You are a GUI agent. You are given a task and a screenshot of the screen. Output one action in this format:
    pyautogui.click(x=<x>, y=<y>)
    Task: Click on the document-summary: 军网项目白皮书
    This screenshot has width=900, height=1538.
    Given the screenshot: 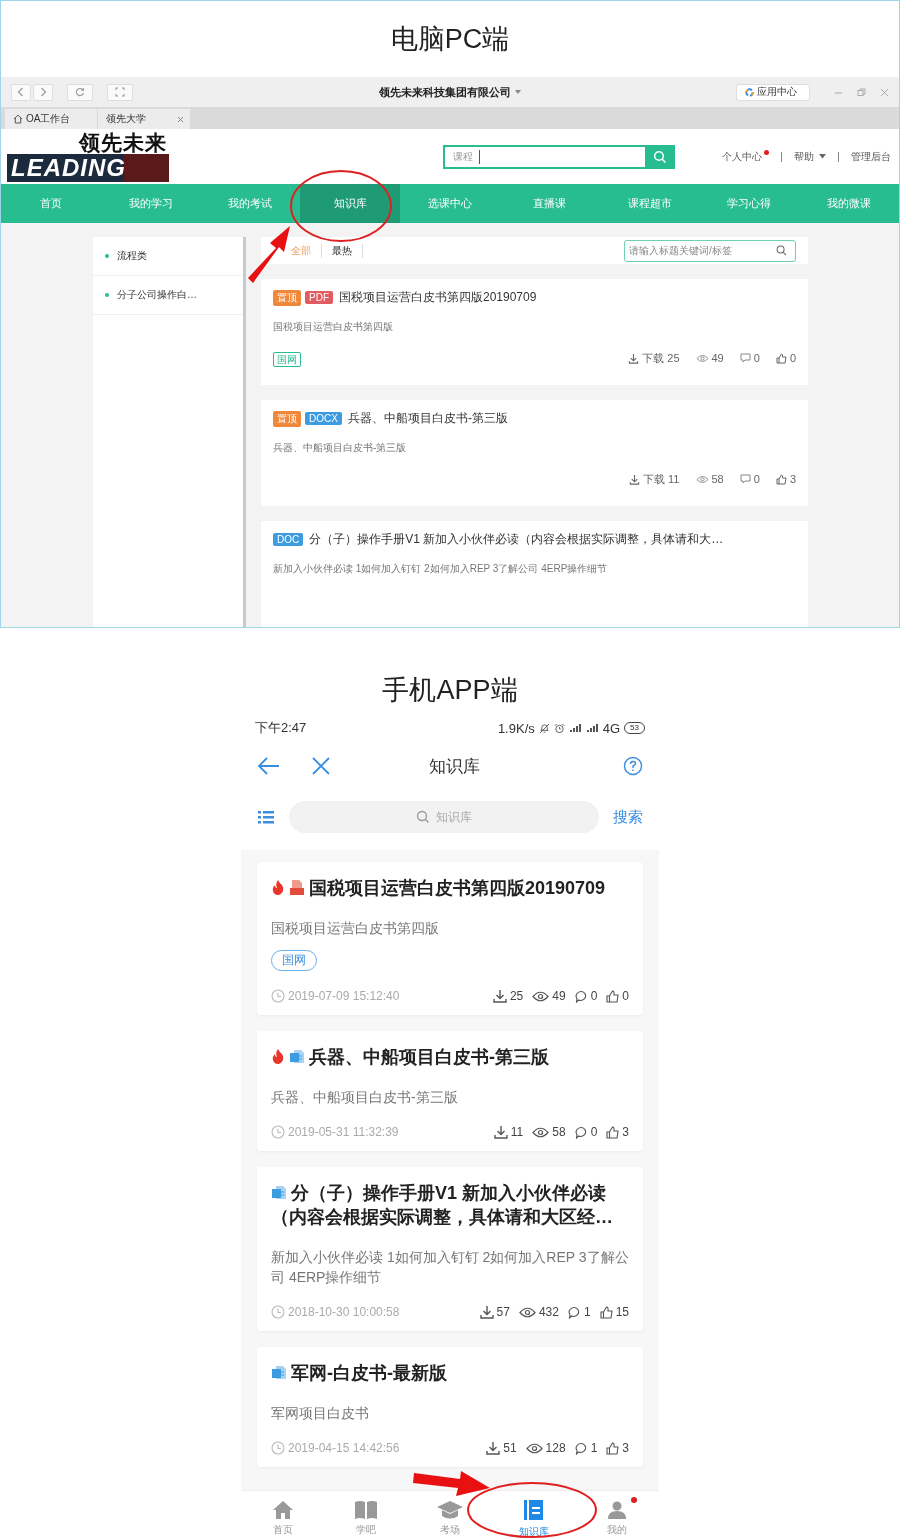 What is the action you would take?
    pyautogui.click(x=320, y=1413)
    